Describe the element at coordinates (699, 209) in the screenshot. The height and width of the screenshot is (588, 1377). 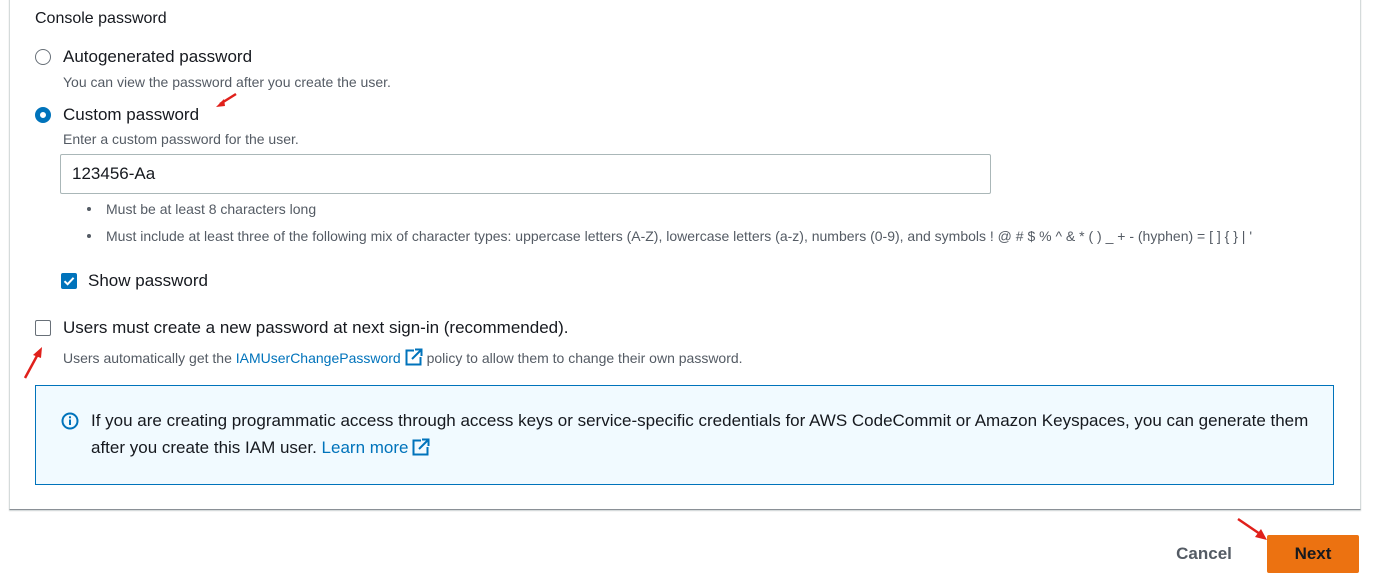
I see `password-rule-length: Must be at least 8 characters long` at that location.